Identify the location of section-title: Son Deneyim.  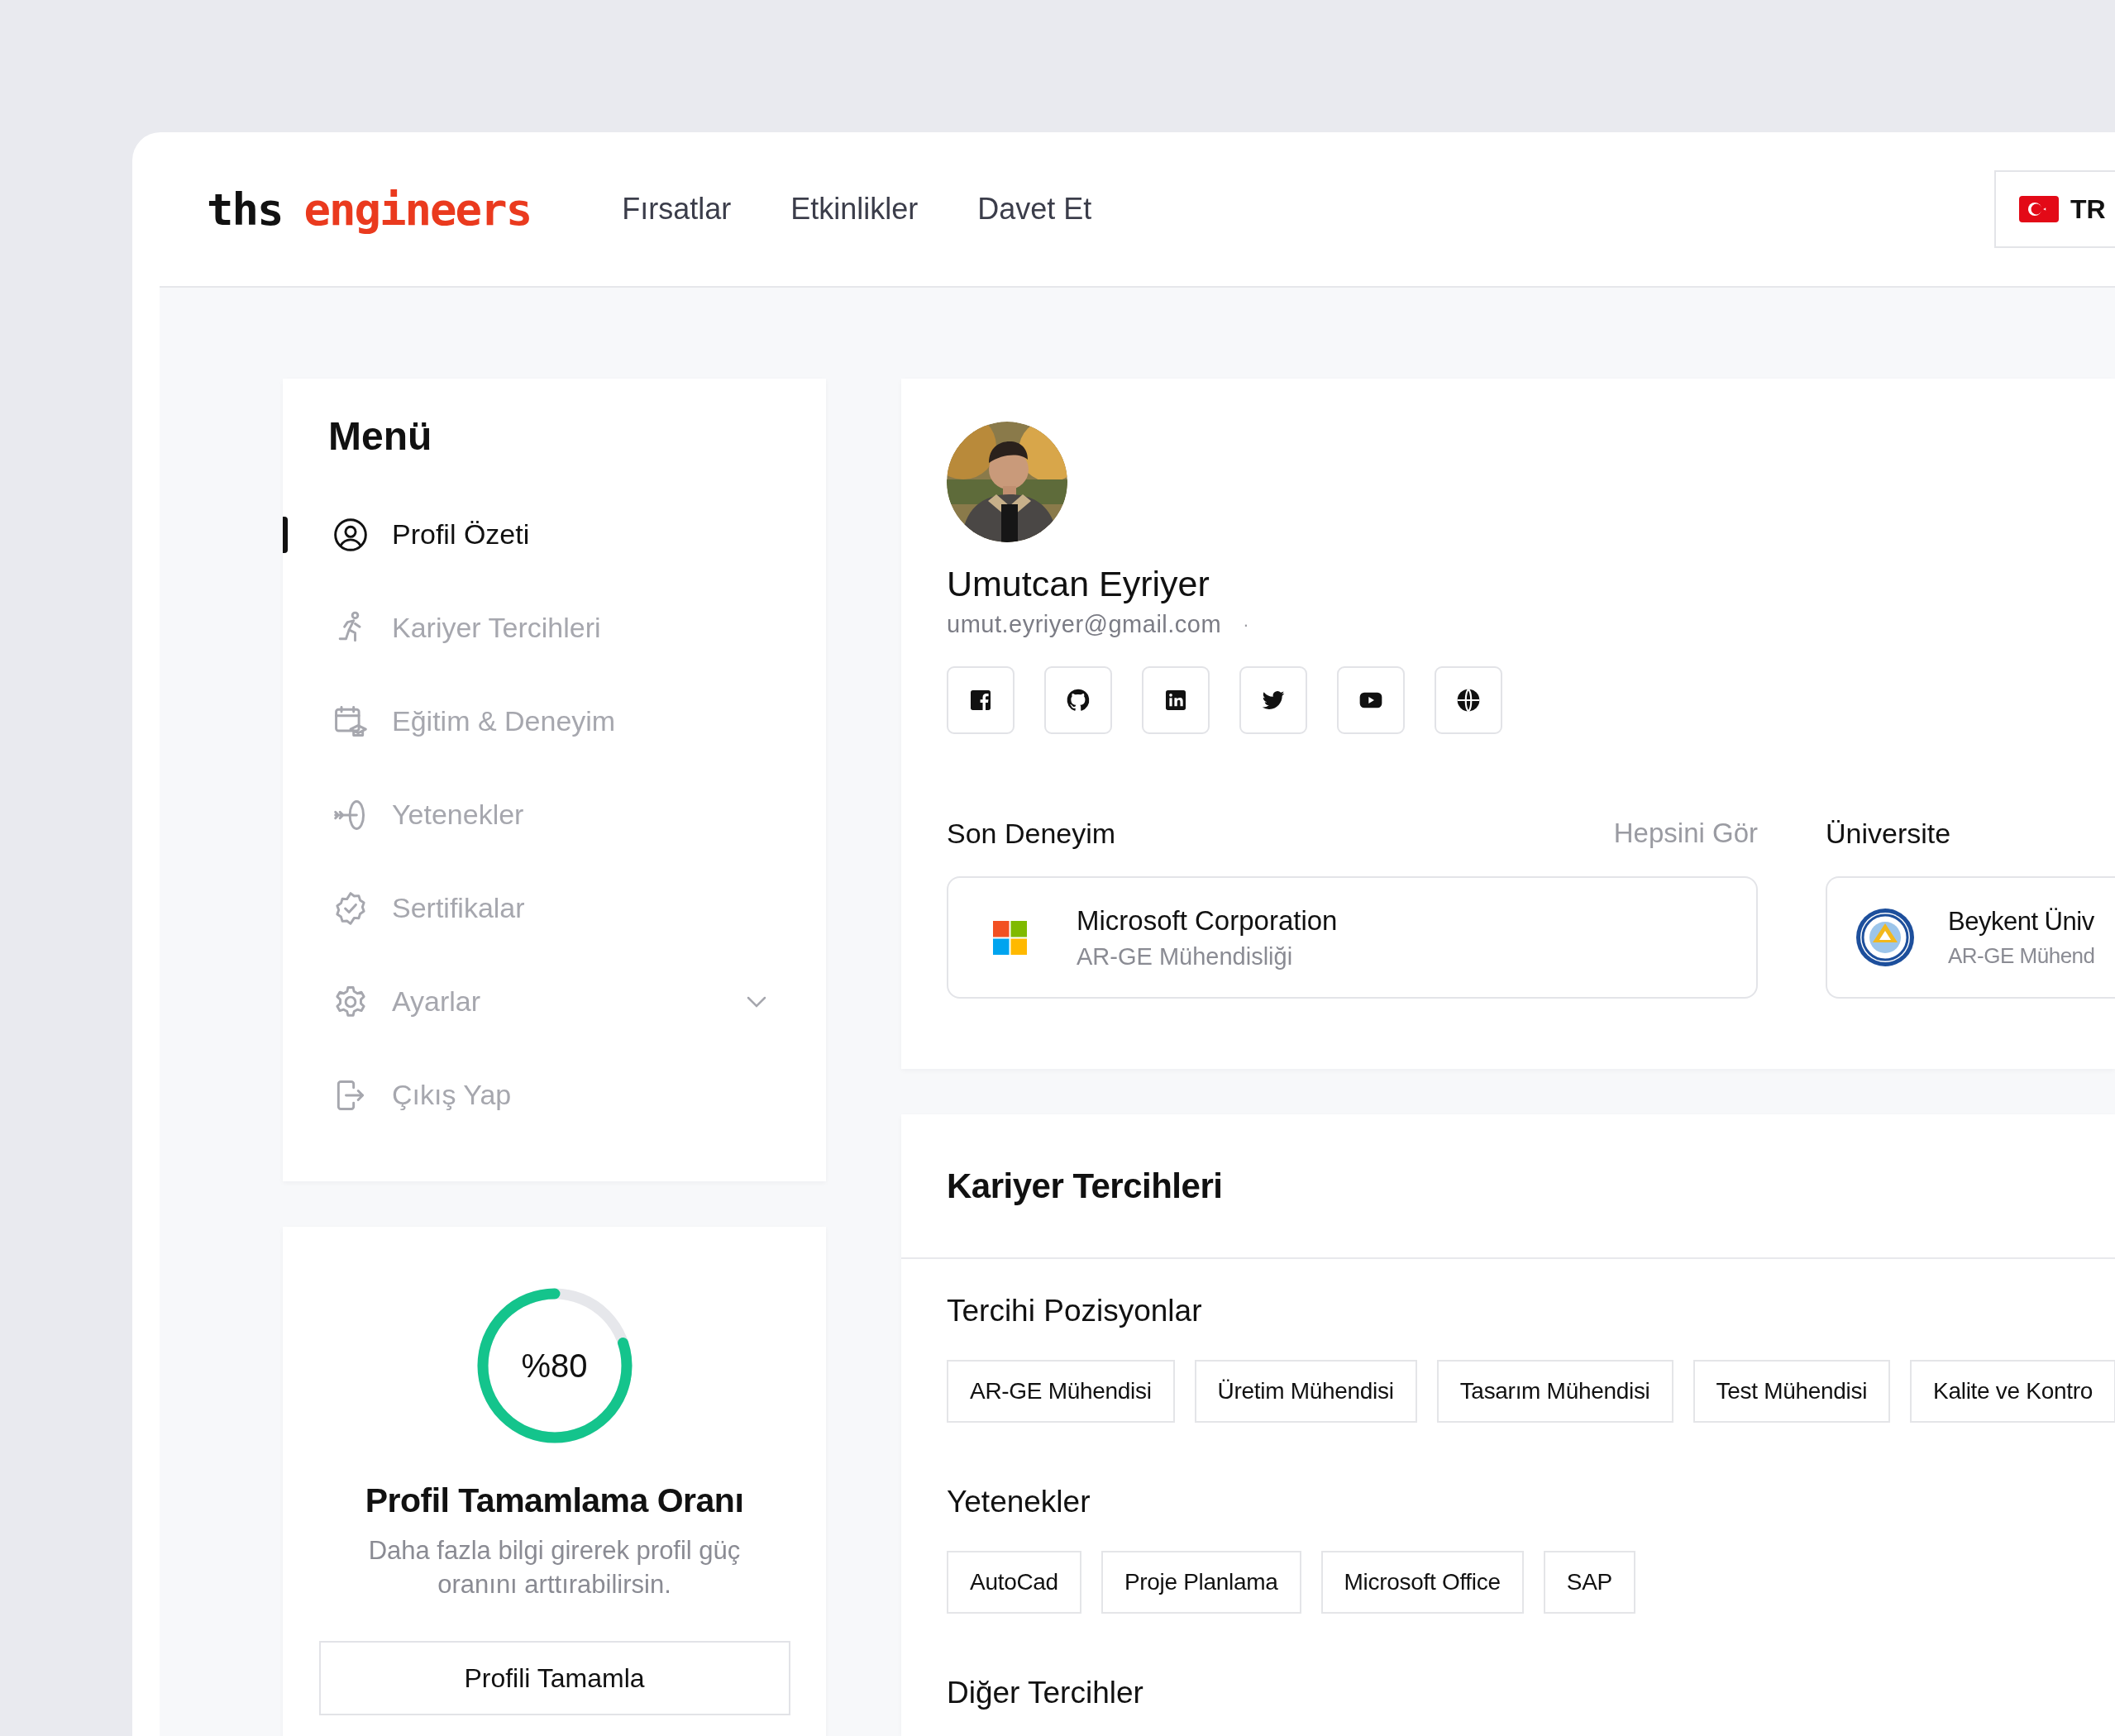
(1031, 833).